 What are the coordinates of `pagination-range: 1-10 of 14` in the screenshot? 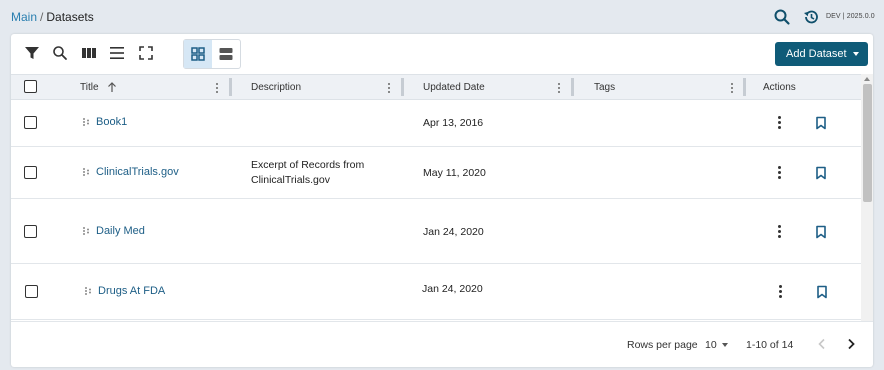 It's located at (770, 345).